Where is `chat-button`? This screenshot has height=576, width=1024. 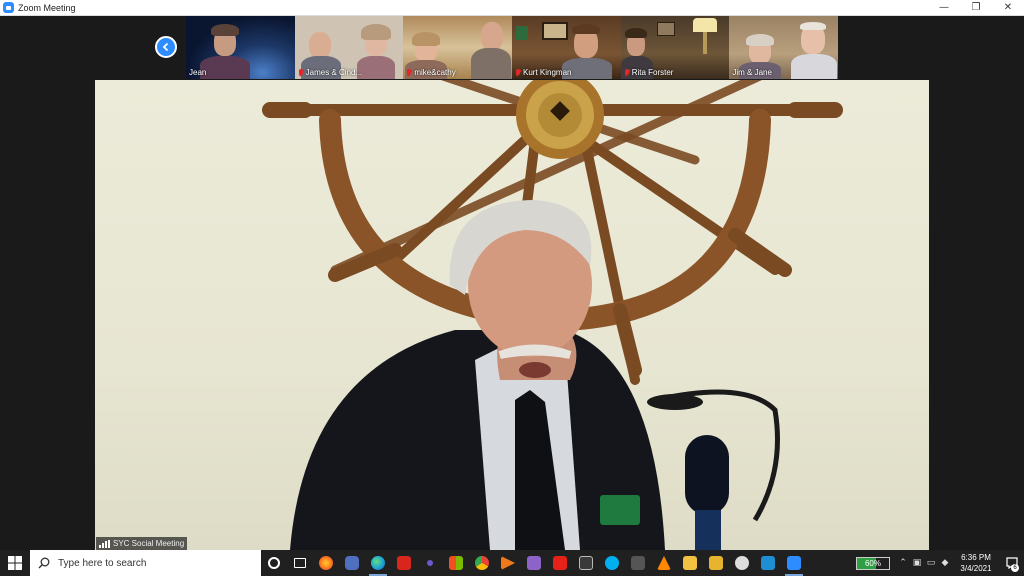
chat-button is located at coordinates (352, 563).